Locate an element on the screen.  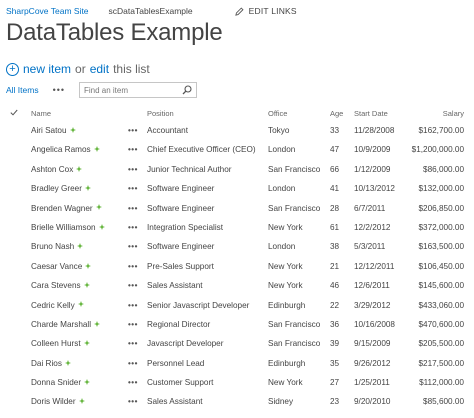
select-all-checkmark is located at coordinates (14, 113).